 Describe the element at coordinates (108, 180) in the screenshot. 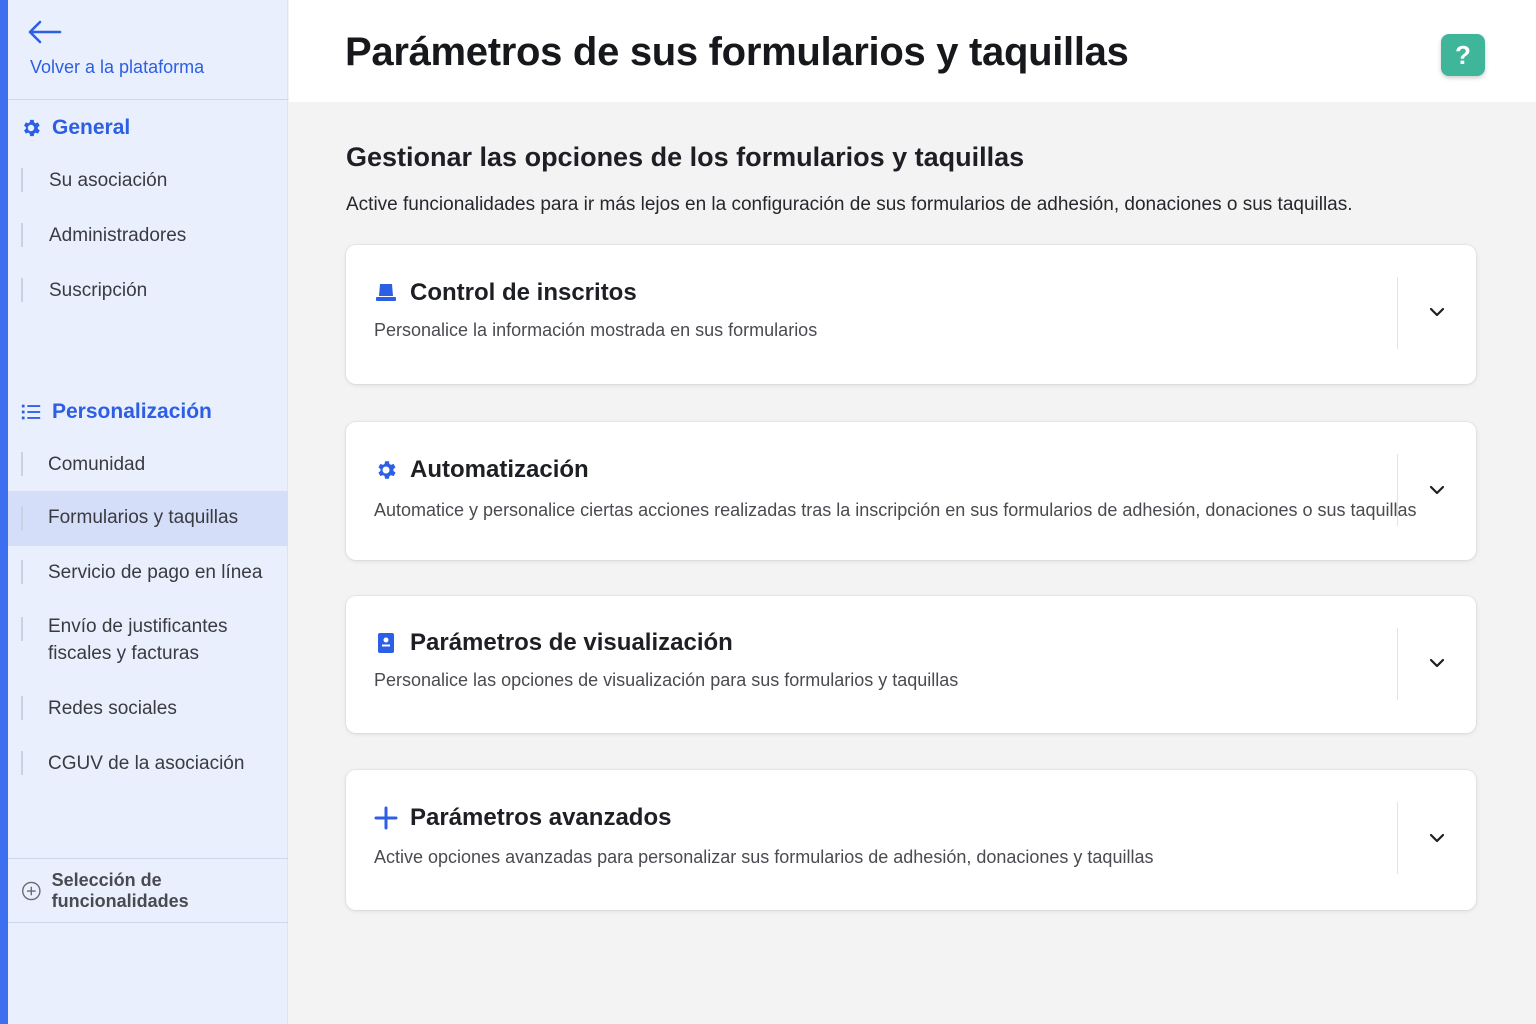

I see `sidebar-item-label: Su asociación` at that location.